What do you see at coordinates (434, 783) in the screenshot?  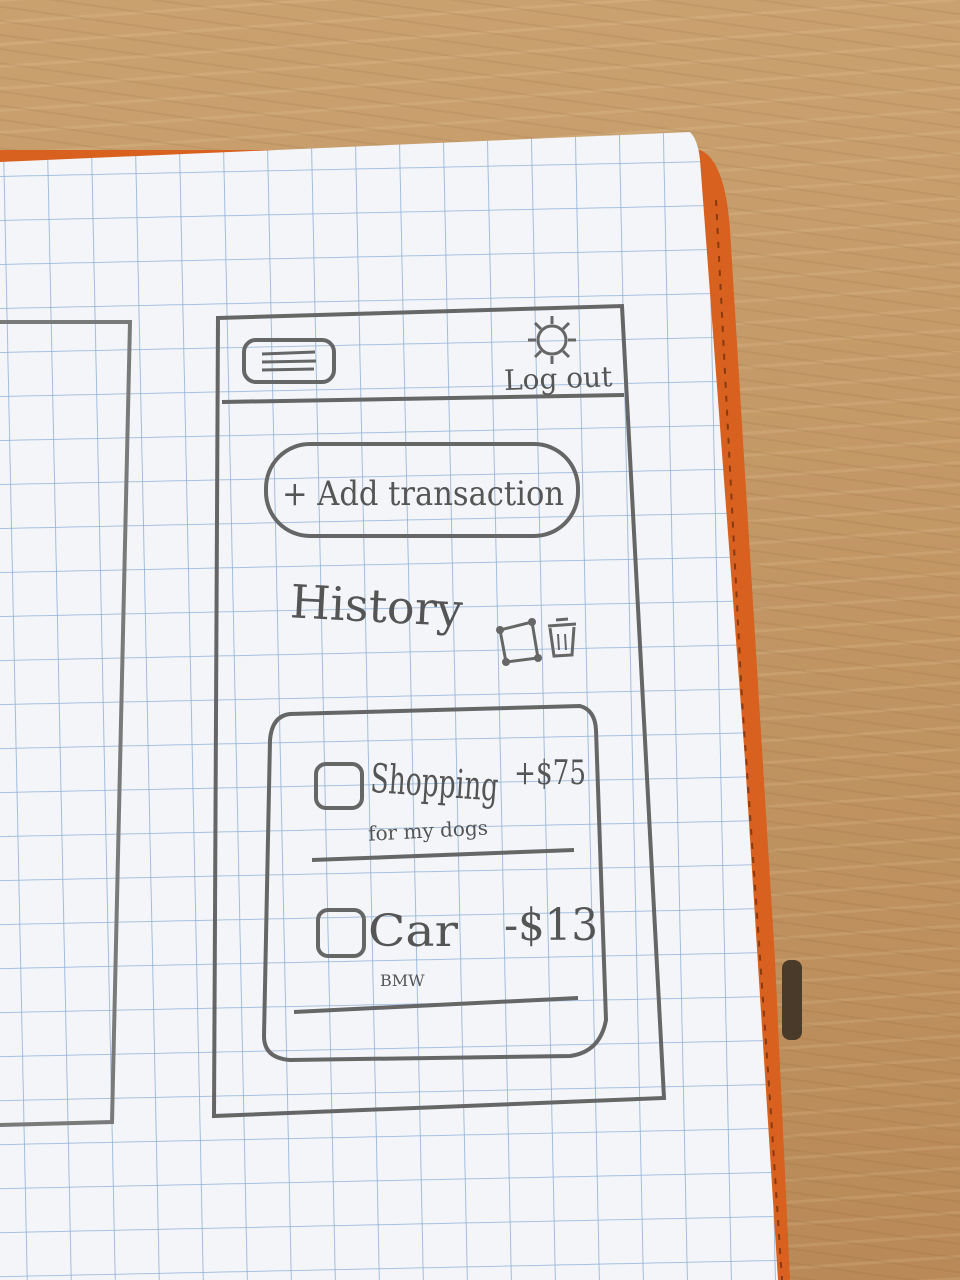 I see `transaction-title: Shopping` at bounding box center [434, 783].